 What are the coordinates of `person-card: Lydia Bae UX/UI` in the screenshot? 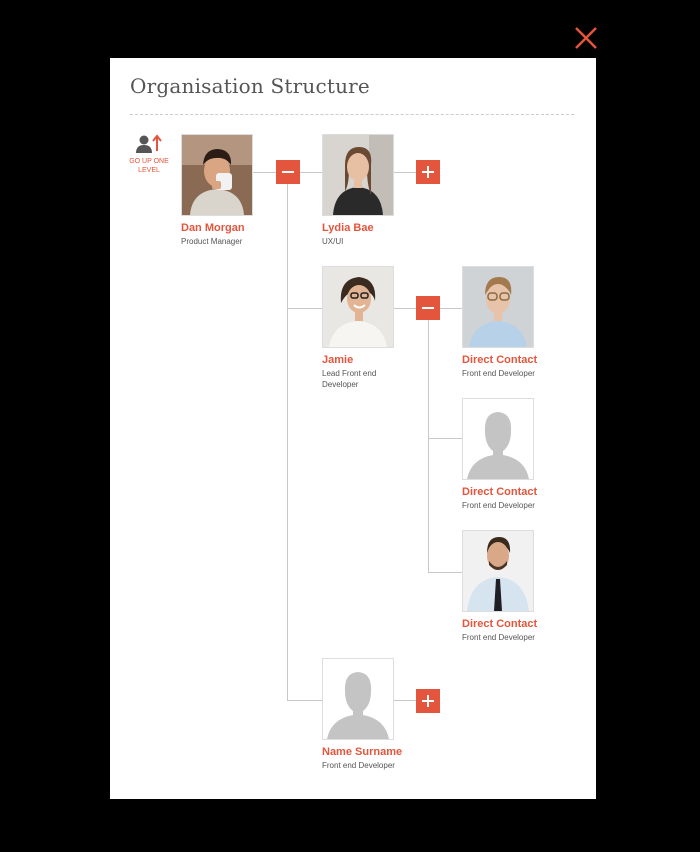 It's located at (377, 190).